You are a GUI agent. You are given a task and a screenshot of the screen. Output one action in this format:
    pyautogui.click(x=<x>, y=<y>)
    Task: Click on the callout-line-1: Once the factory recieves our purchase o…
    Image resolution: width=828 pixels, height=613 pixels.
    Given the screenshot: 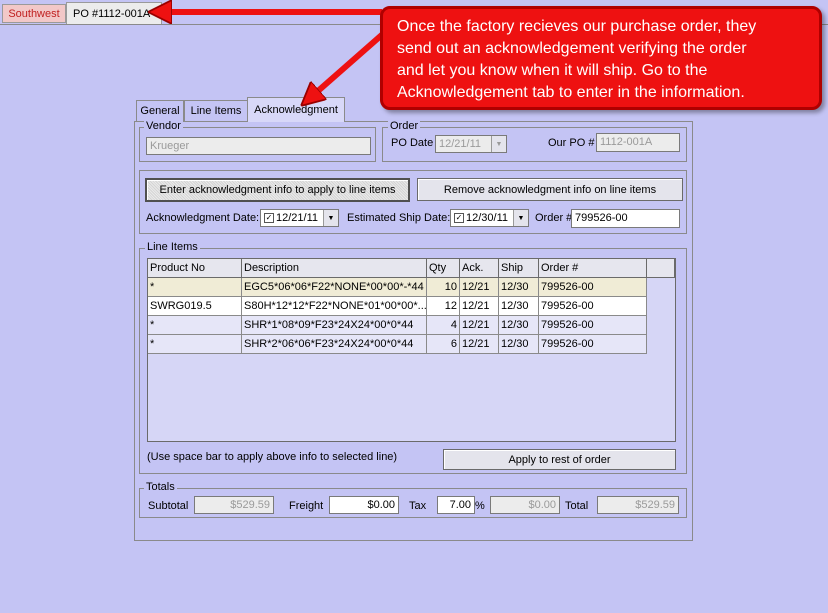 What is the action you would take?
    pyautogui.click(x=577, y=26)
    